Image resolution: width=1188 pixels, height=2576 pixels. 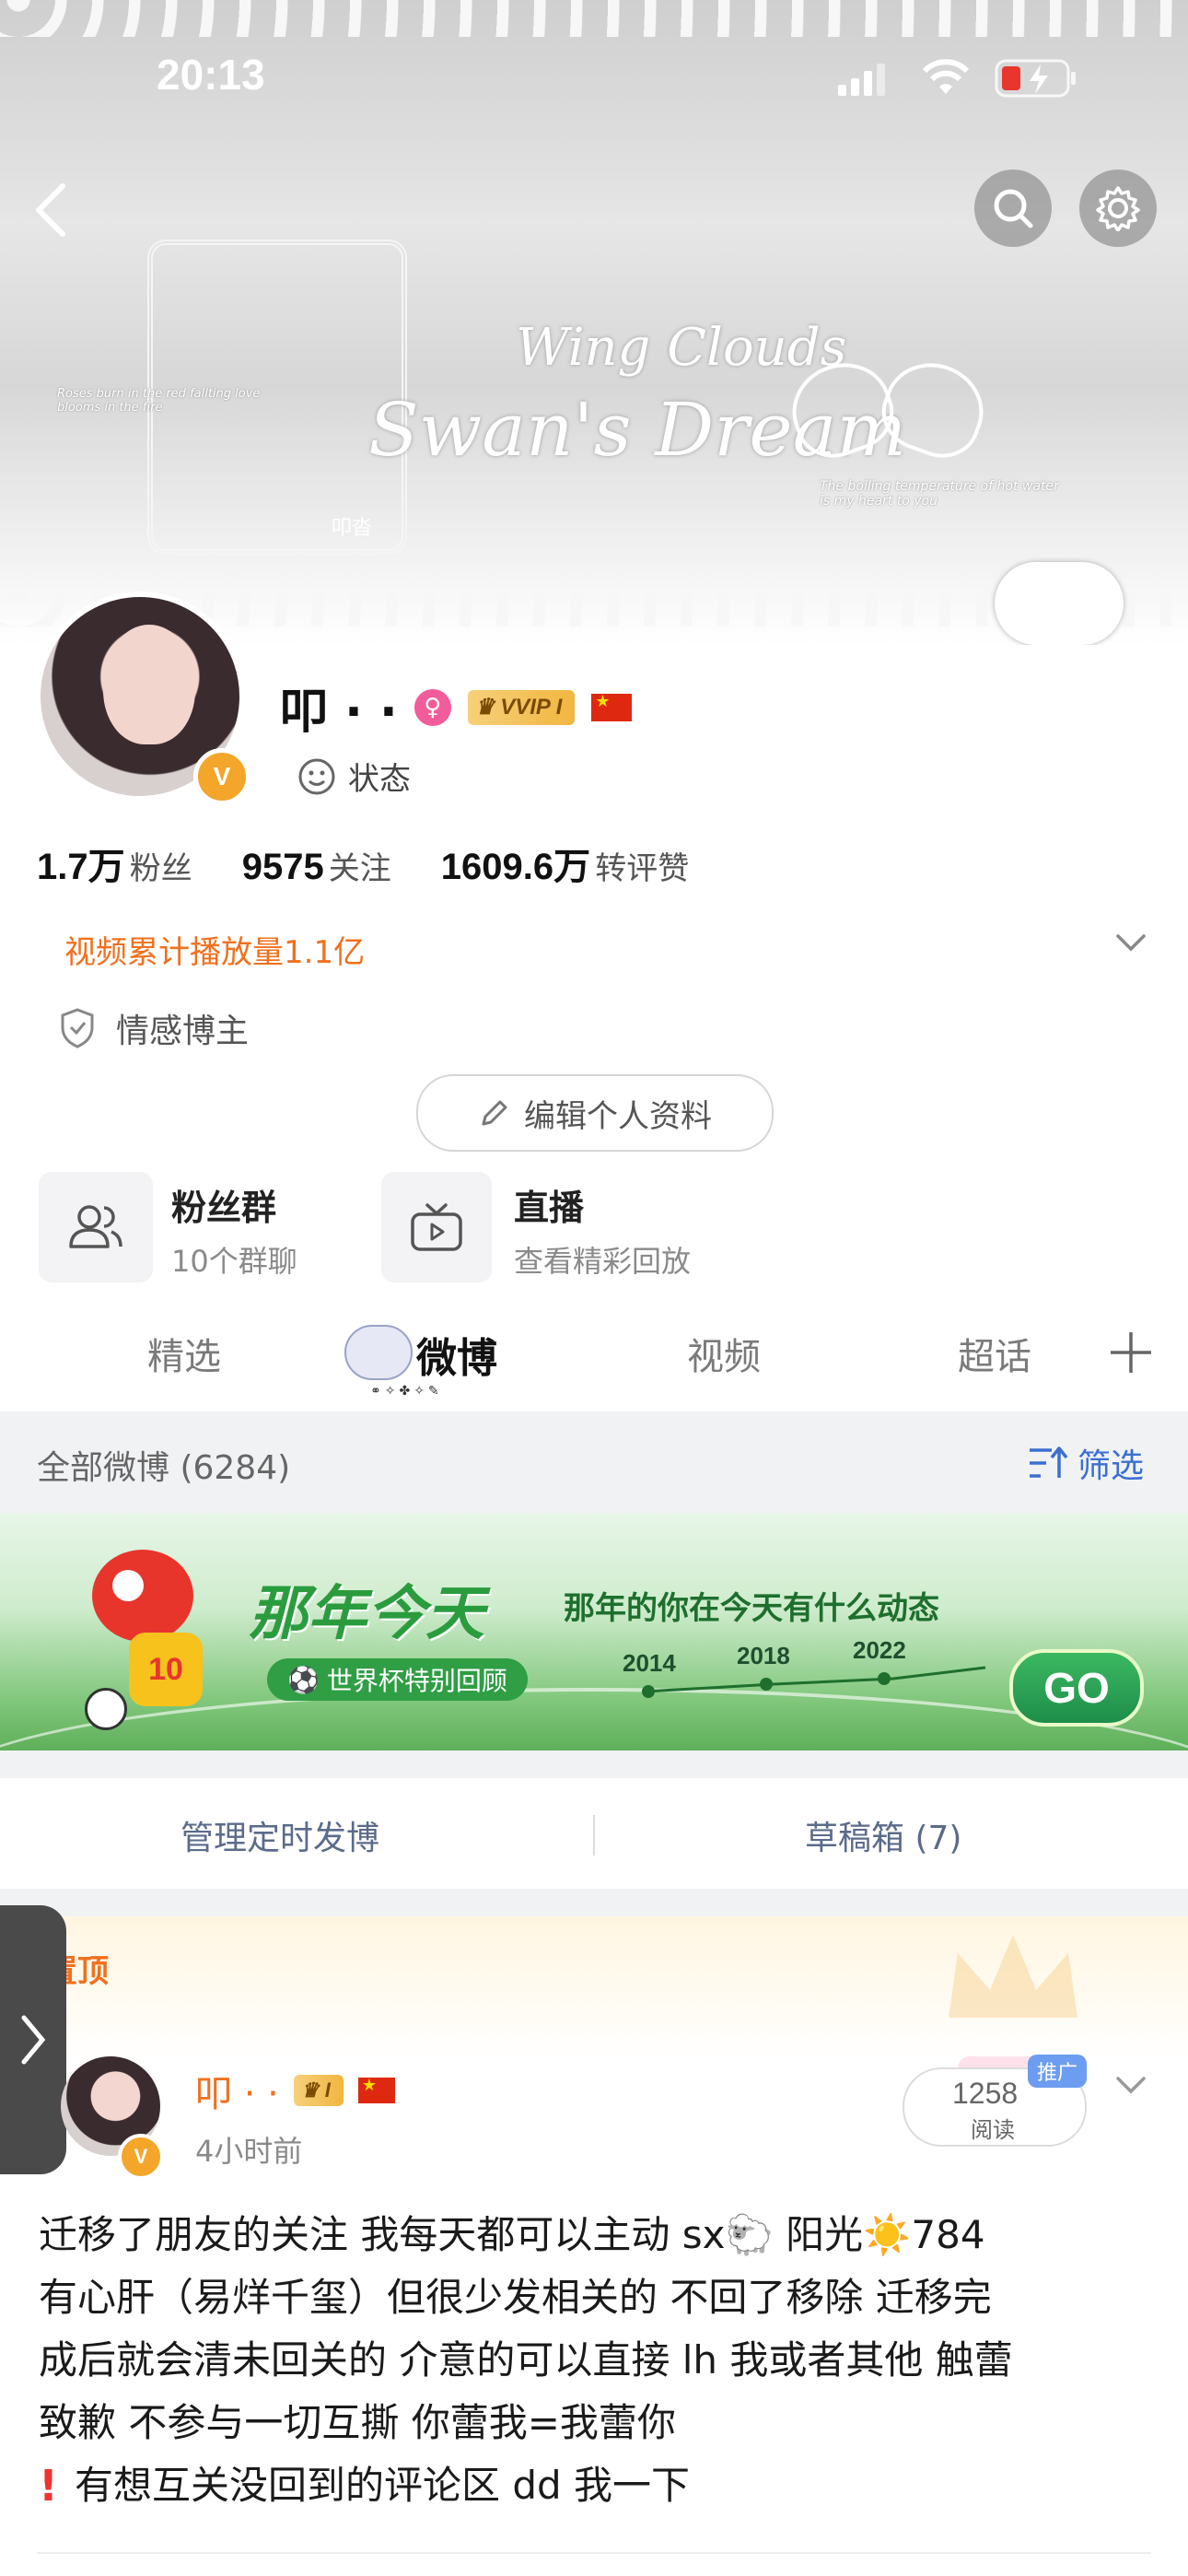 I want to click on status-chip: 状态, so click(x=354, y=776).